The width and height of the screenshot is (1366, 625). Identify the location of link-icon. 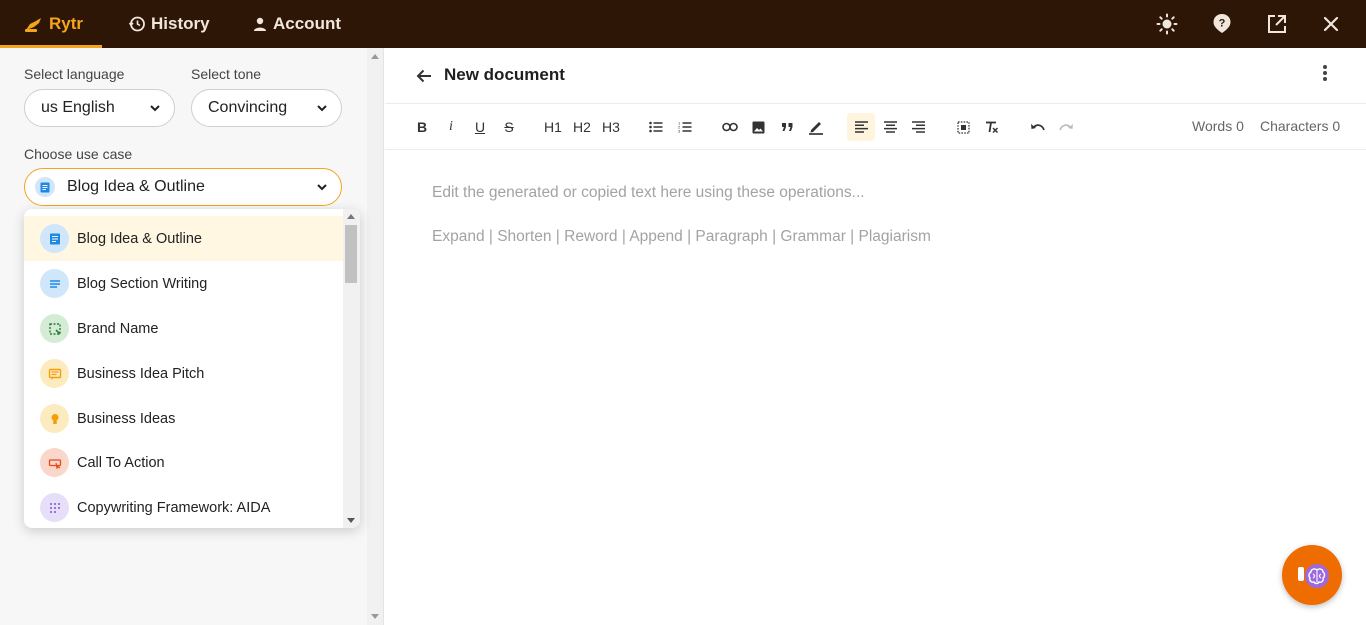
(730, 127).